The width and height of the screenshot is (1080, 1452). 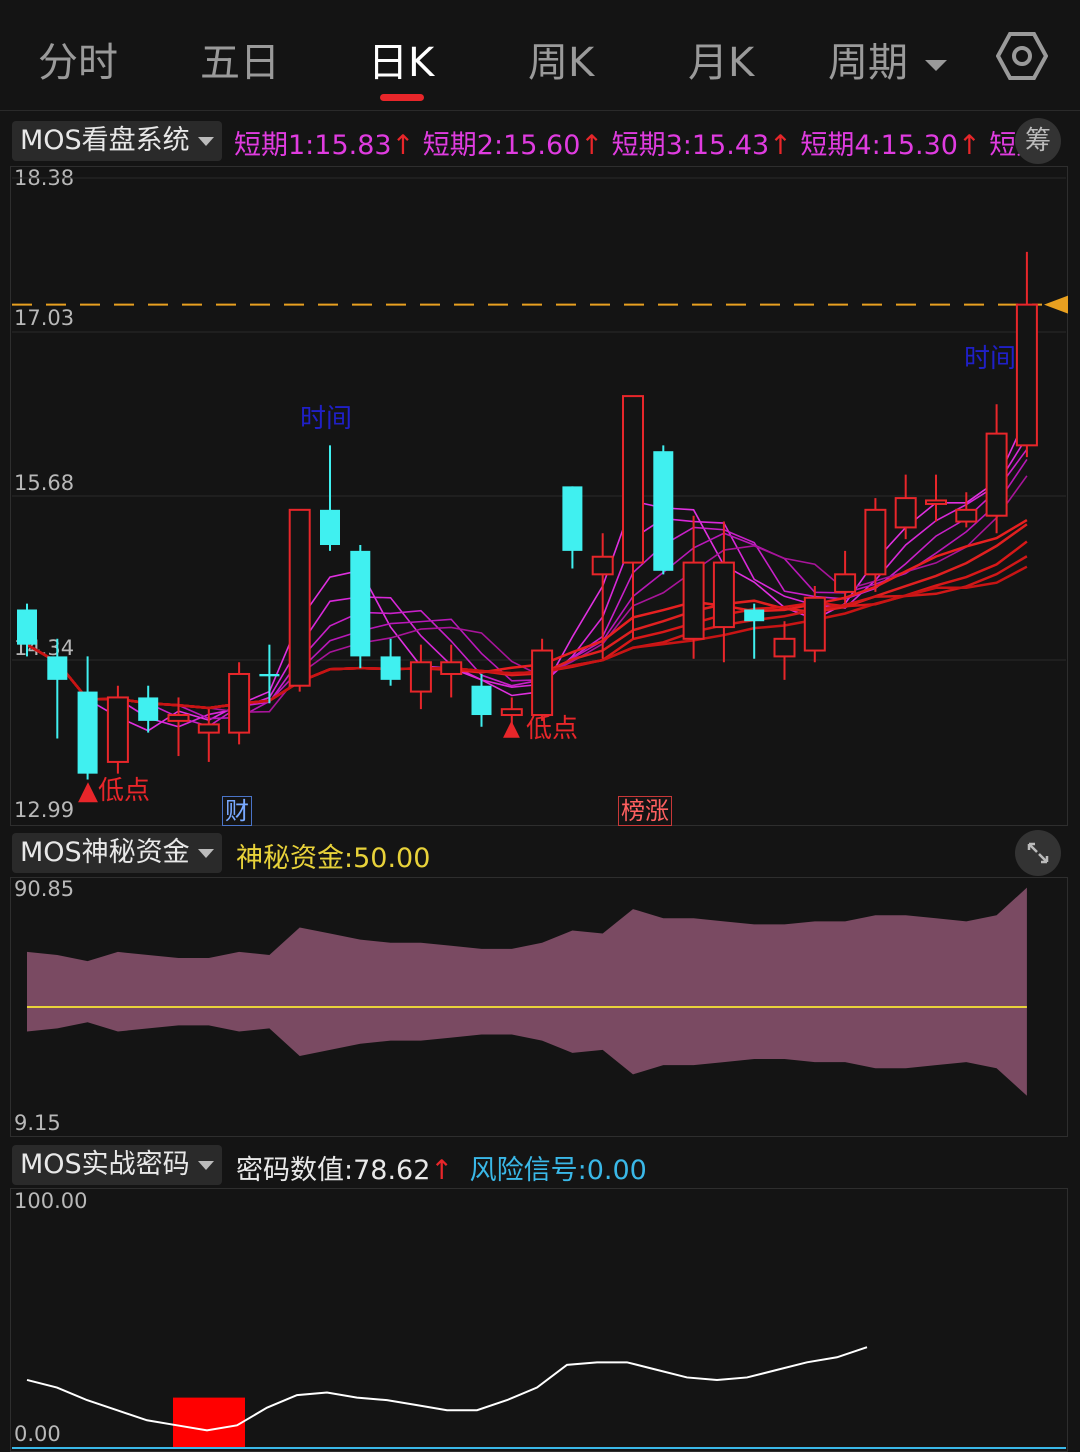 What do you see at coordinates (447, 1389) in the screenshot?
I see `code-value-line` at bounding box center [447, 1389].